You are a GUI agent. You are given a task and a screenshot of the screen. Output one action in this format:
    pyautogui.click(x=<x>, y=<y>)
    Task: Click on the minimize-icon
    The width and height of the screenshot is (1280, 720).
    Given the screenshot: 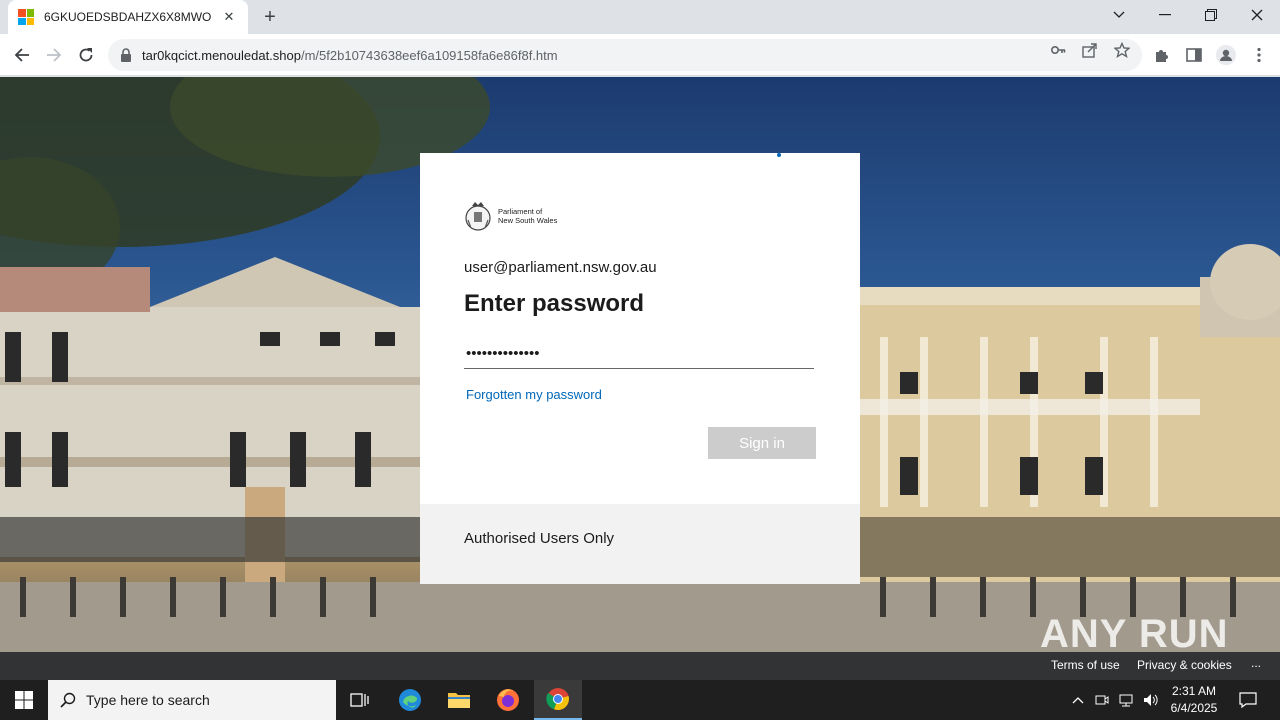 What is the action you would take?
    pyautogui.click(x=1165, y=15)
    